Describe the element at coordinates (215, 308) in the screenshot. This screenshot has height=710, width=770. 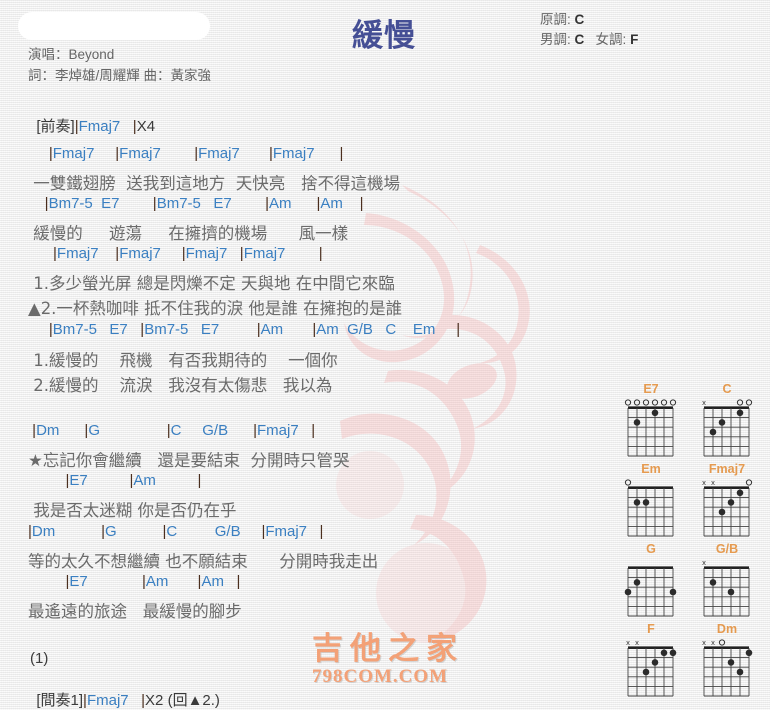
I see `lyric-line: ▲2.一杯熱咖啡 抵不住我的淚 他是誰 在擁抱的是誰` at that location.